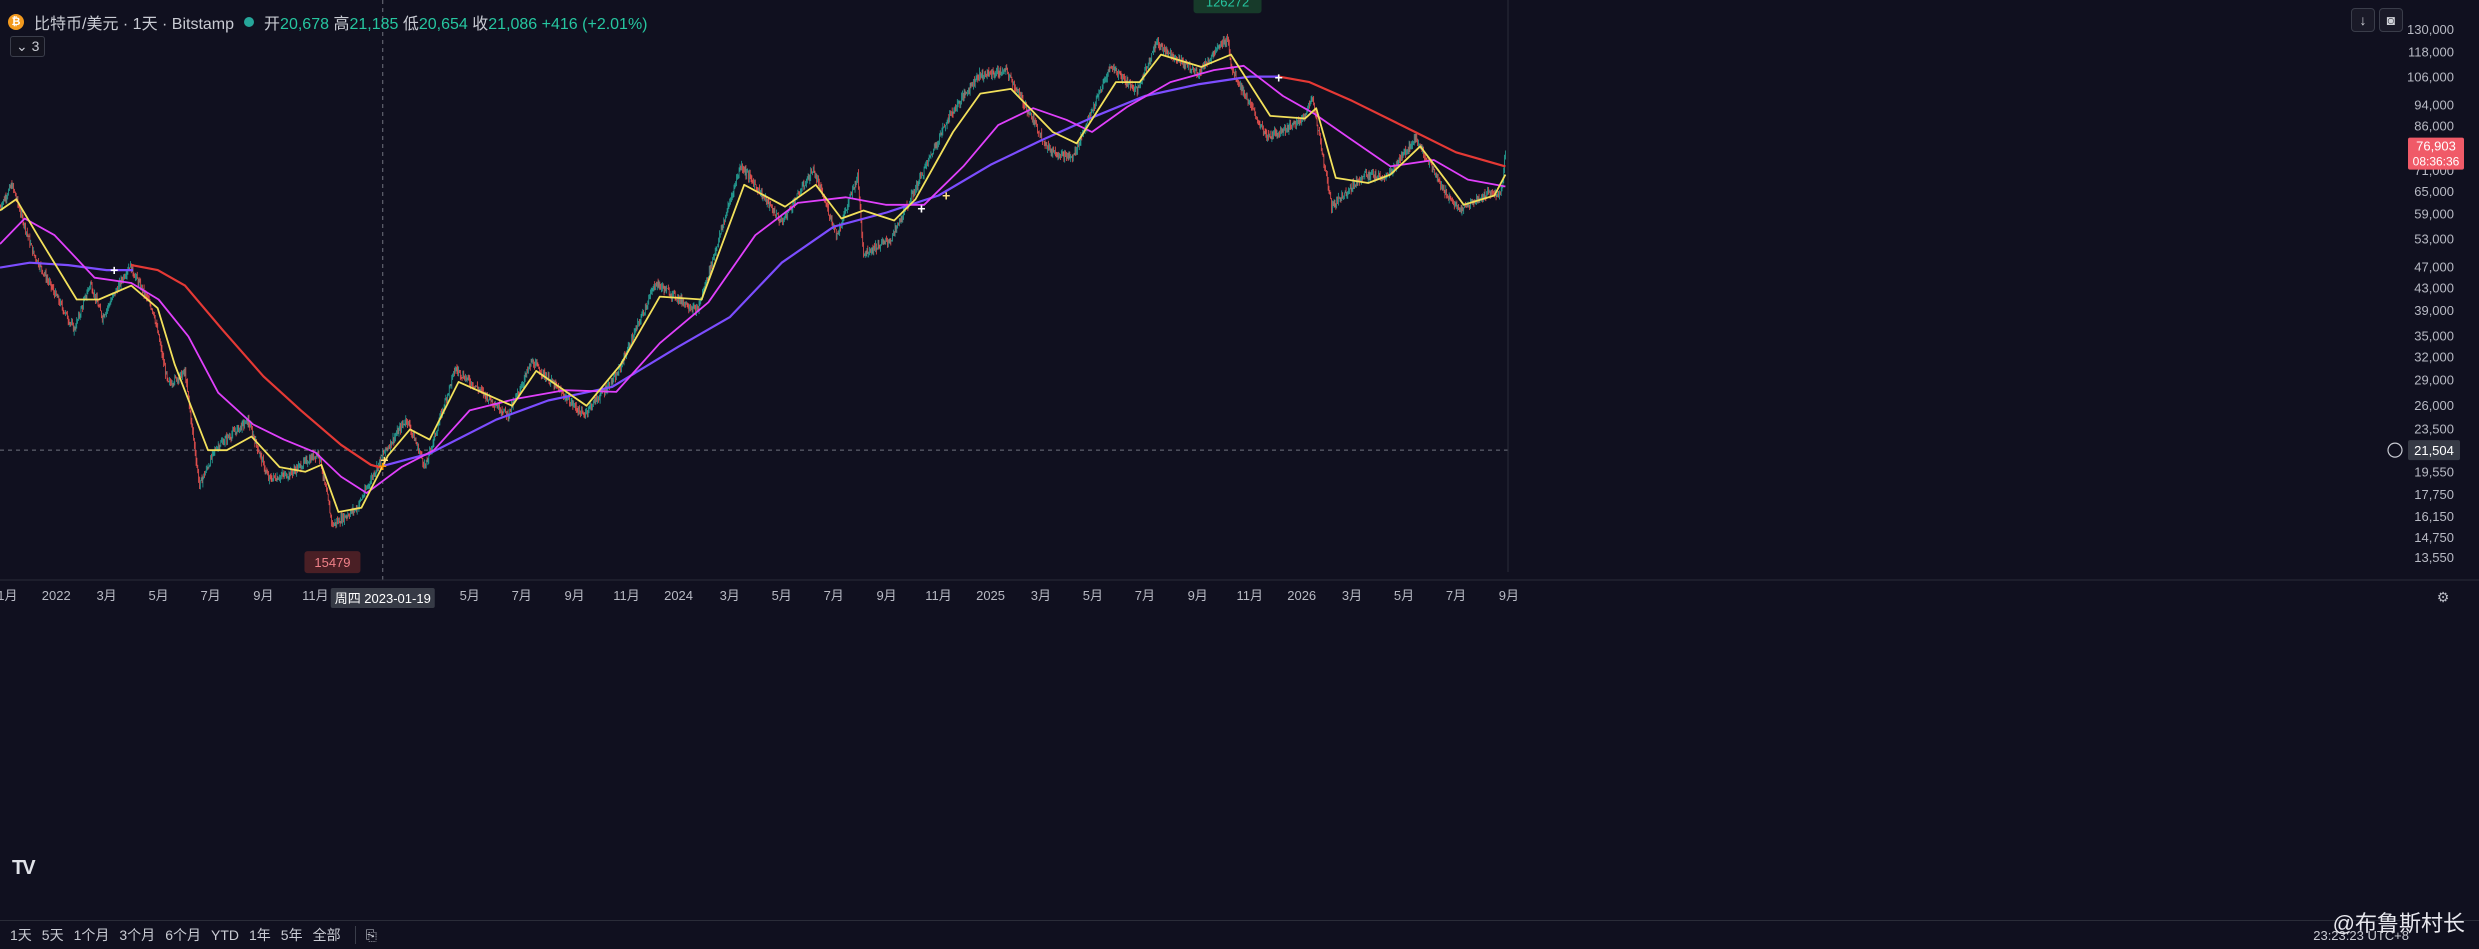  Describe the element at coordinates (2434, 267) in the screenshot. I see `y-tick-label: 47,000` at that location.